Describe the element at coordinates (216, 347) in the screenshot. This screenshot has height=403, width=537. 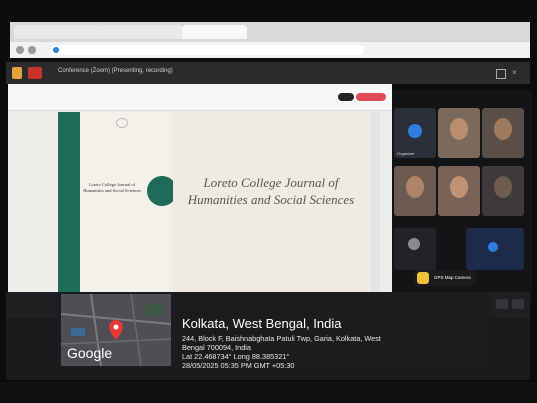
I see `address-line-2: Bengal 700094, India` at that location.